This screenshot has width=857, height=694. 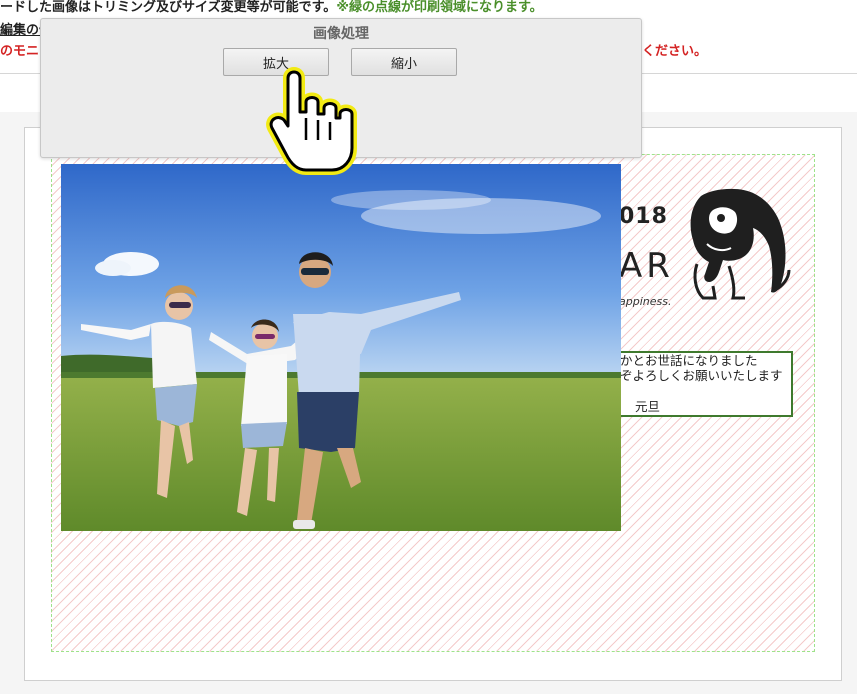 What do you see at coordinates (20, 51) in the screenshot?
I see `notice-line-3-left: のモニ` at bounding box center [20, 51].